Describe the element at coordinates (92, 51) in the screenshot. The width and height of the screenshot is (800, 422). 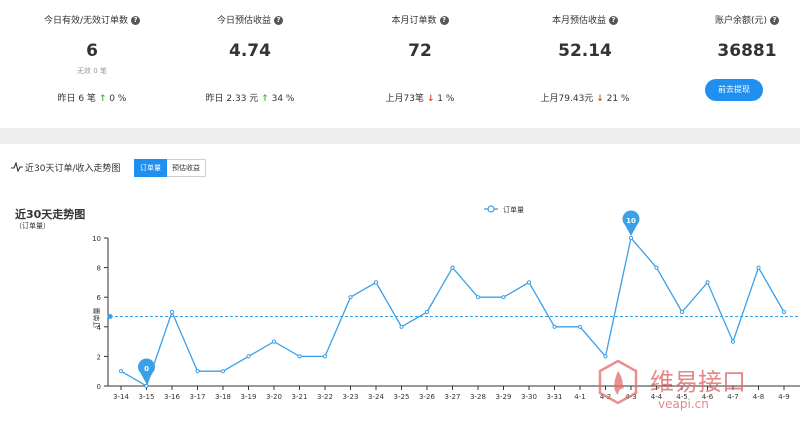
I see `stat-value: 6` at that location.